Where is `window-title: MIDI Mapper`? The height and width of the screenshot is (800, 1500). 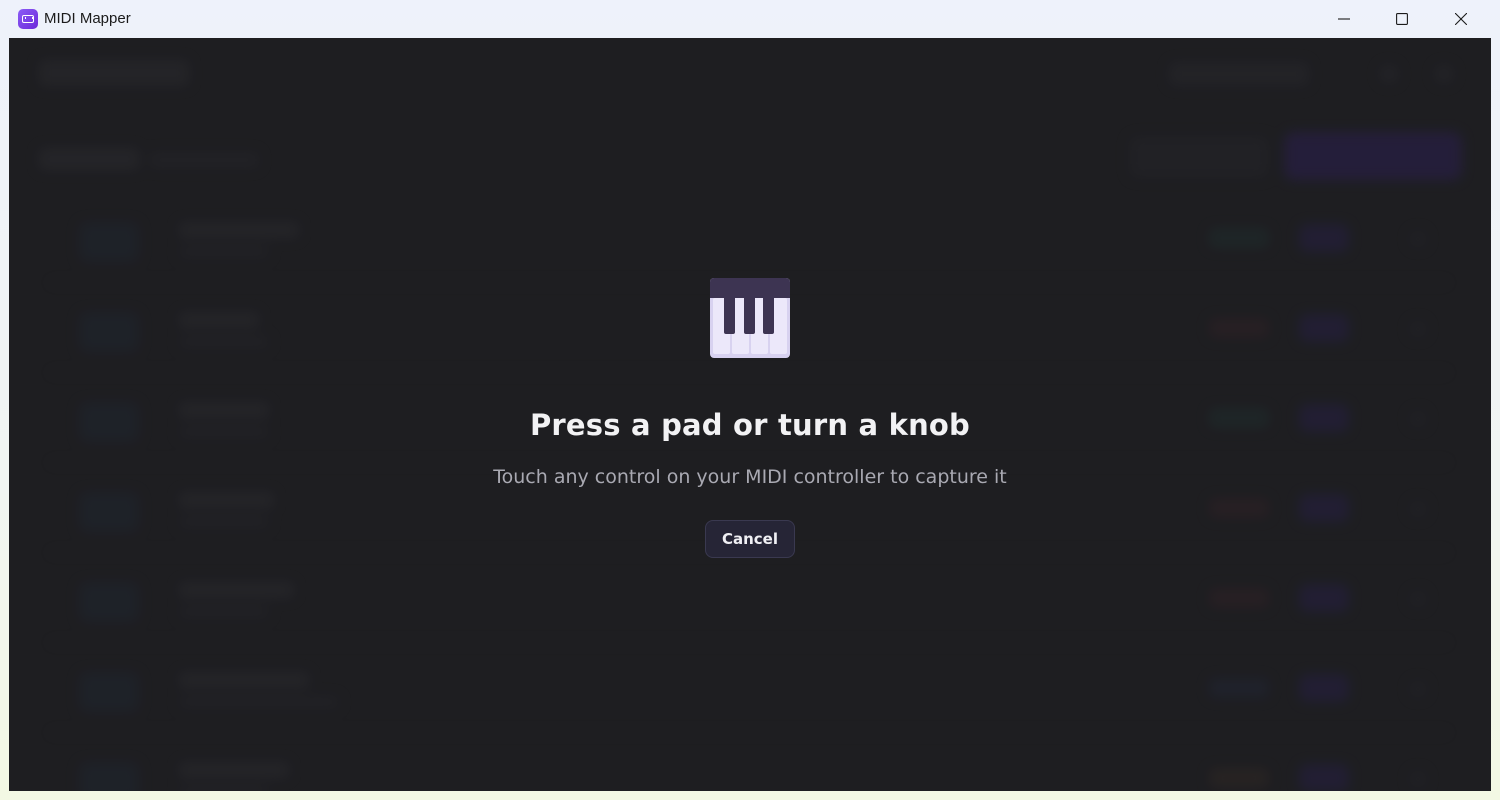
window-title: MIDI Mapper is located at coordinates (87, 18).